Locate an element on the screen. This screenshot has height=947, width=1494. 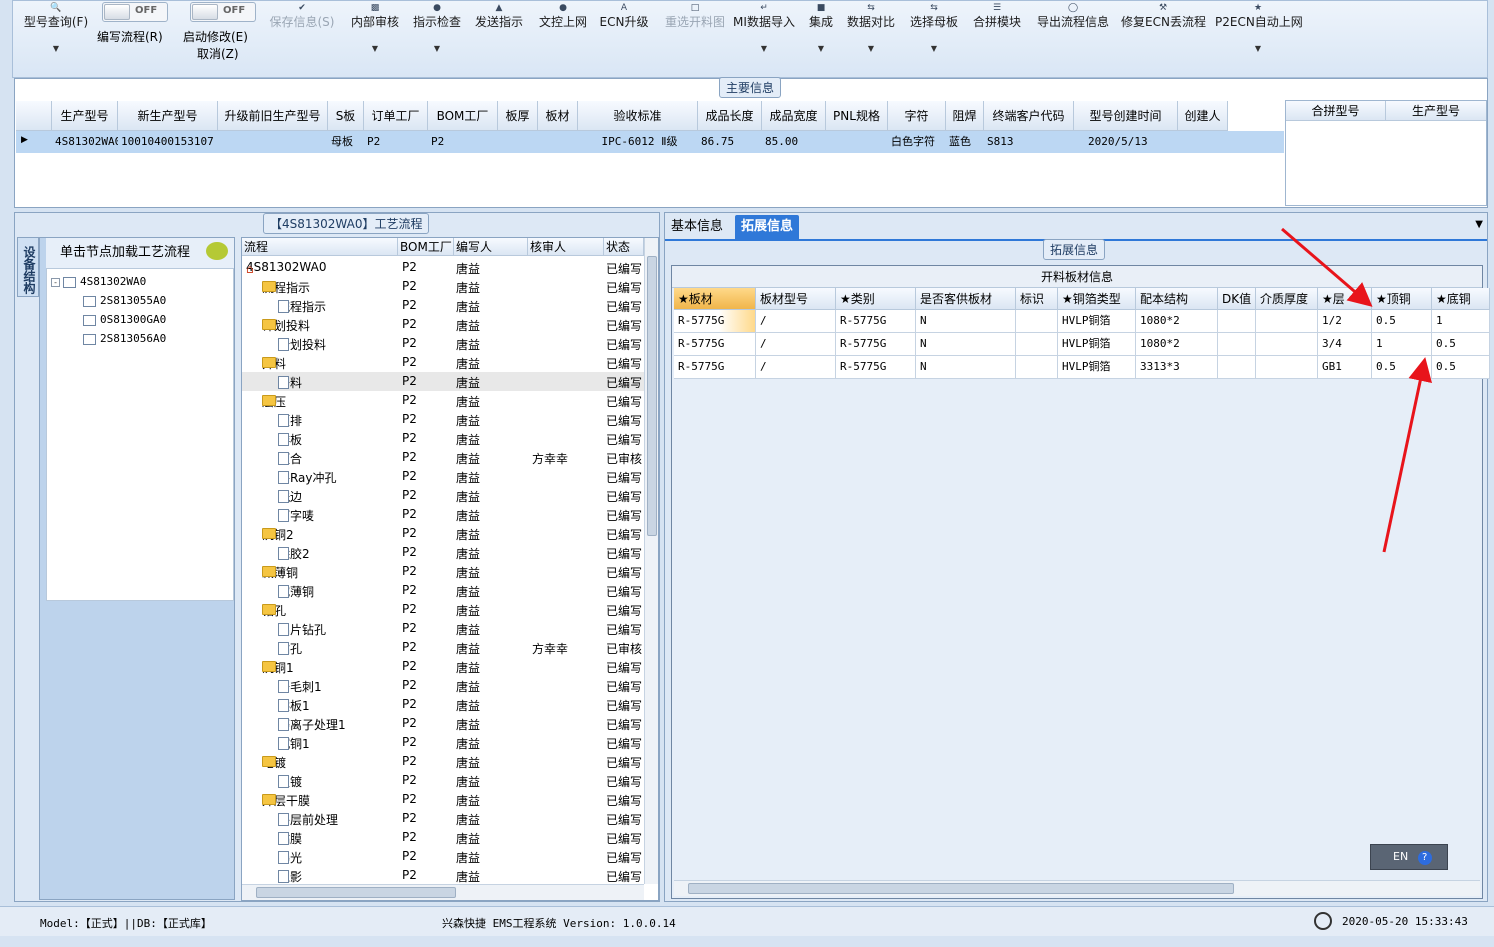
clock-icon is located at coordinates (1323, 921).